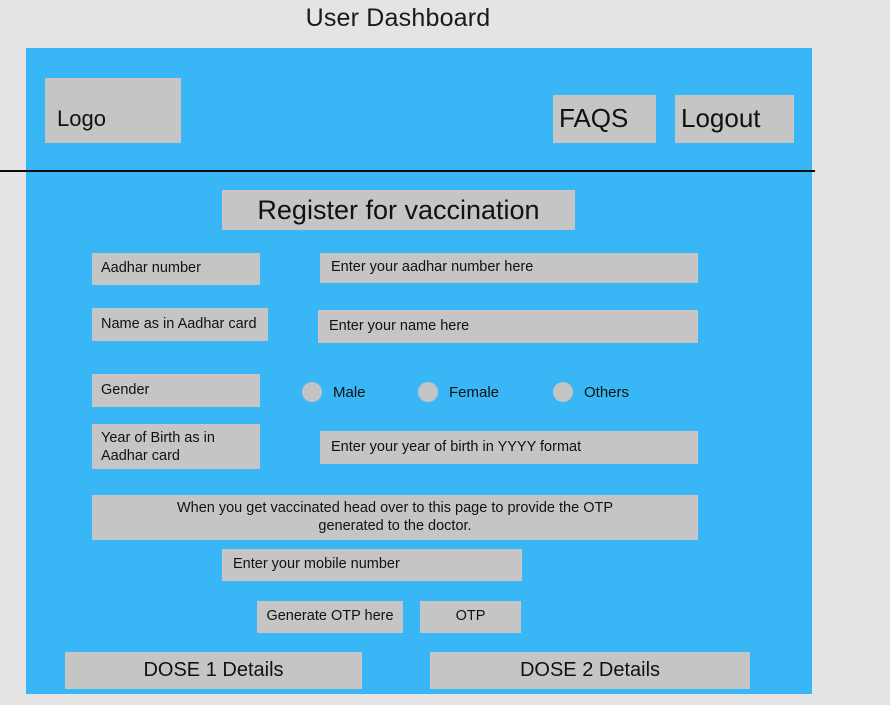 The height and width of the screenshot is (705, 890). What do you see at coordinates (509, 447) in the screenshot?
I see `input-year-of-birth: Enter your year of birth in YYYY format` at bounding box center [509, 447].